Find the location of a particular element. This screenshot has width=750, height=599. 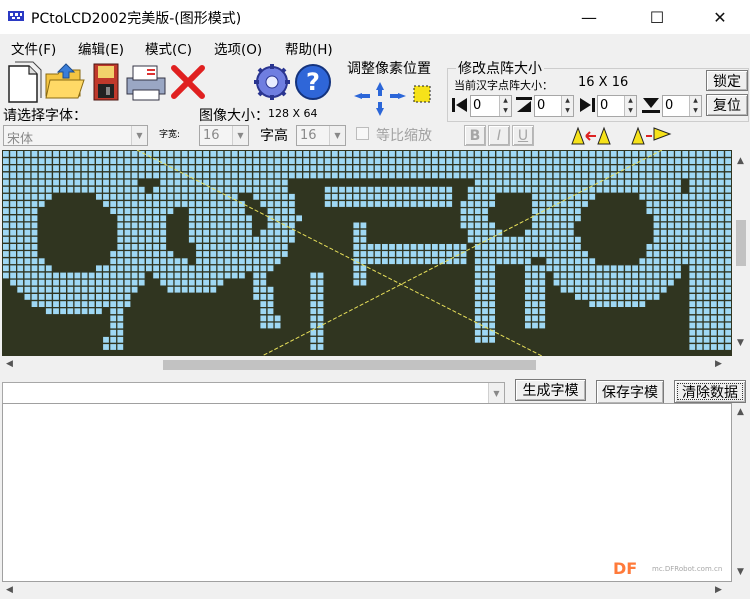

chevron-down-icon: ▼ is located at coordinates (496, 393).